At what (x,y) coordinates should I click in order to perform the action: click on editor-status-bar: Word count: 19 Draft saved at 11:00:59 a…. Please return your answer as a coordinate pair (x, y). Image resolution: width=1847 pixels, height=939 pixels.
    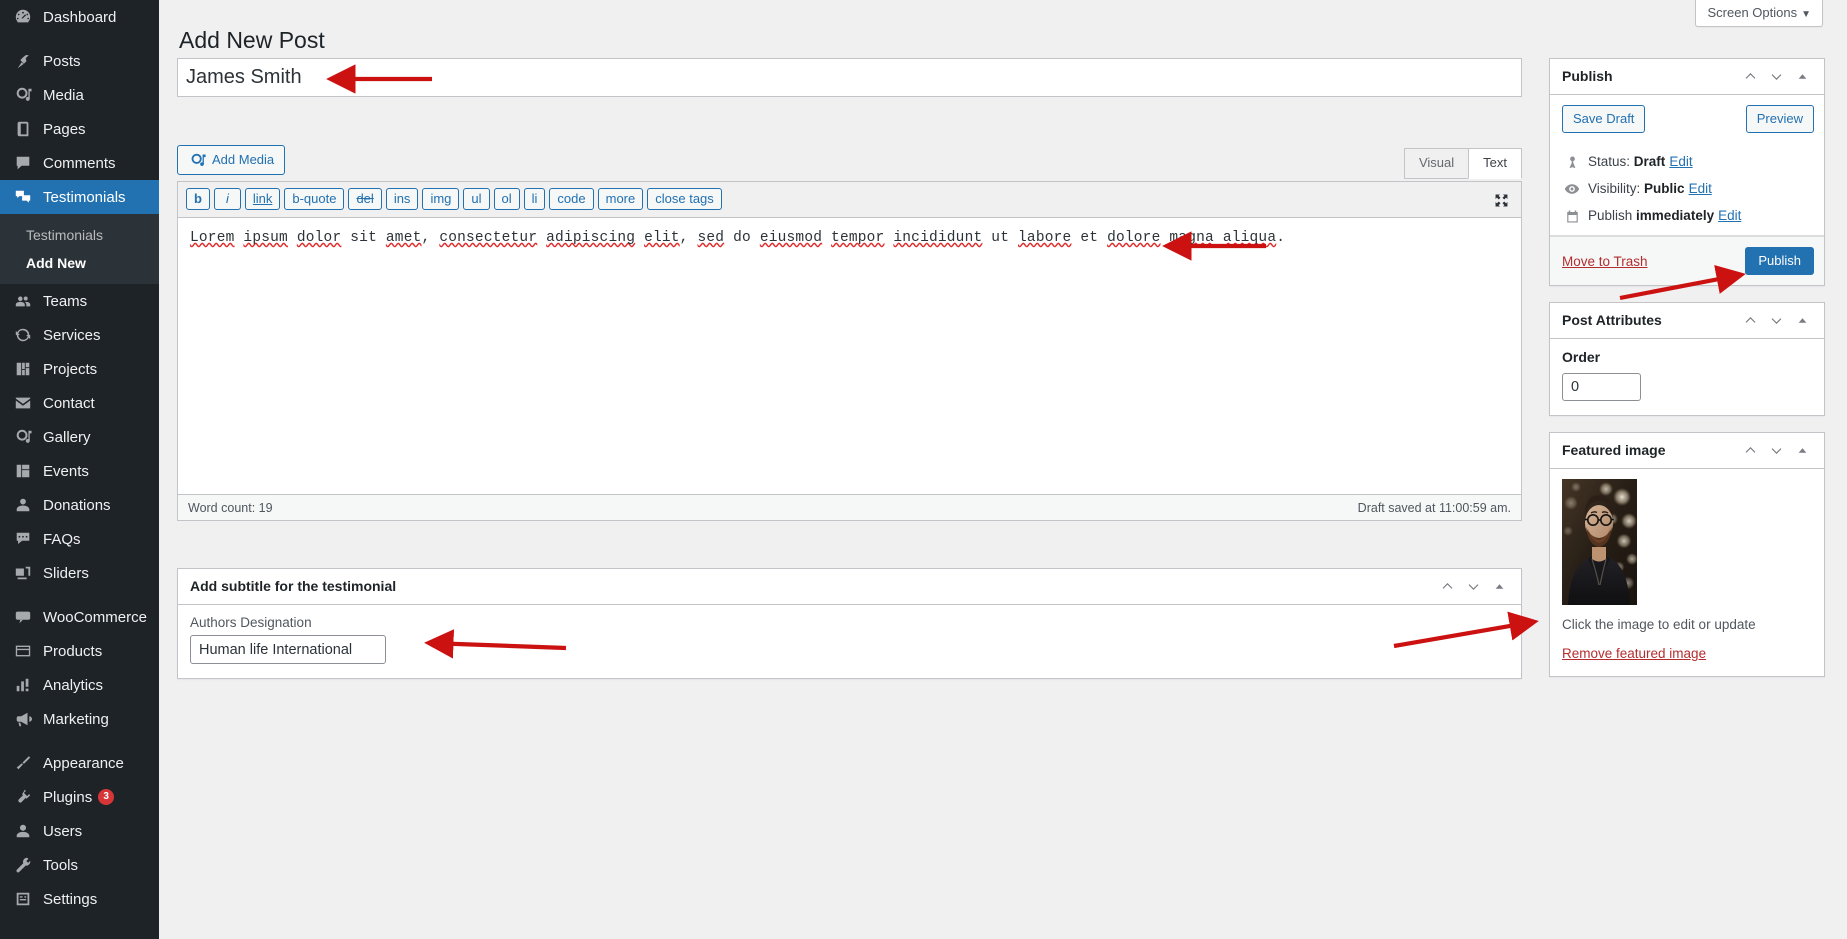
    Looking at the image, I should click on (849, 507).